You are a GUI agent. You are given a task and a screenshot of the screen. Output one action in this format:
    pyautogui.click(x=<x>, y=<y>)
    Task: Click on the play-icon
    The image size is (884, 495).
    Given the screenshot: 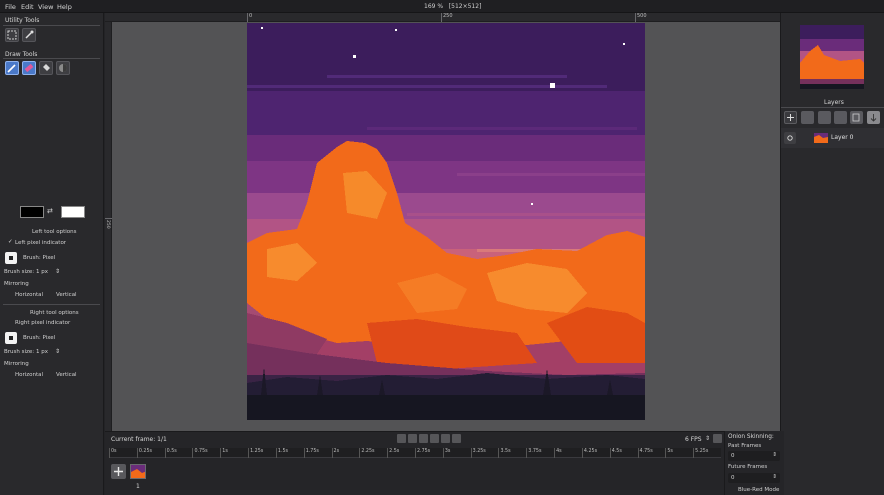 What is the action you would take?
    pyautogui.click(x=434, y=438)
    